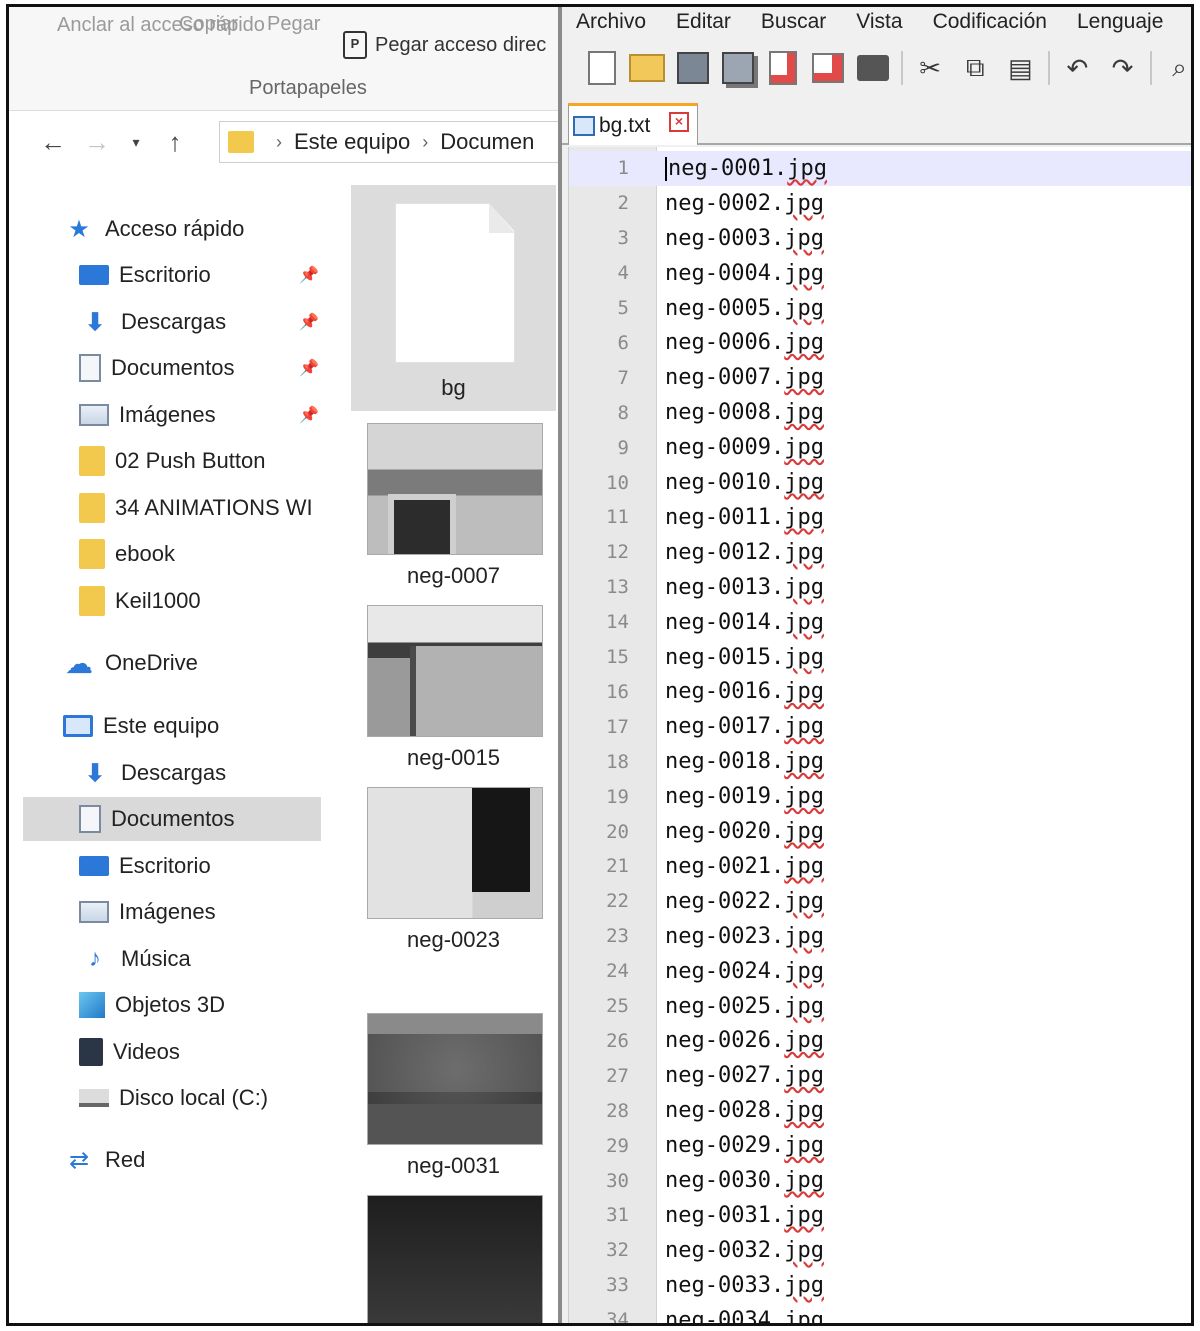 This screenshot has height=1331, width=1200. What do you see at coordinates (880, 447) in the screenshot?
I see `editor-line: 9 neg-0009.jpg` at bounding box center [880, 447].